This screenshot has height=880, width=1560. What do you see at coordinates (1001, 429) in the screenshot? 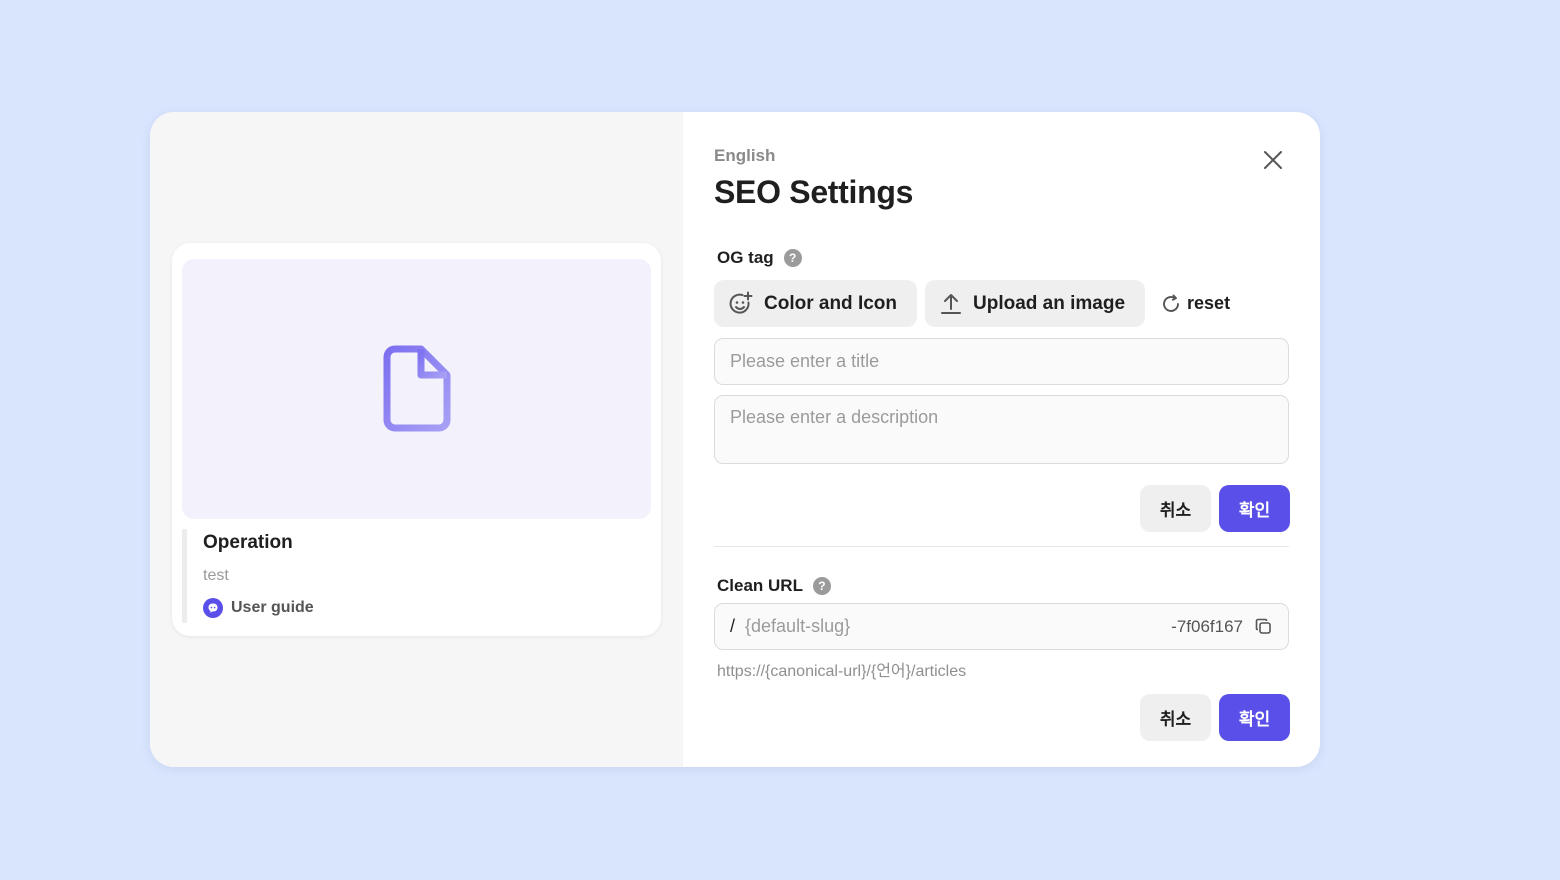
I see `og-description-input` at bounding box center [1001, 429].